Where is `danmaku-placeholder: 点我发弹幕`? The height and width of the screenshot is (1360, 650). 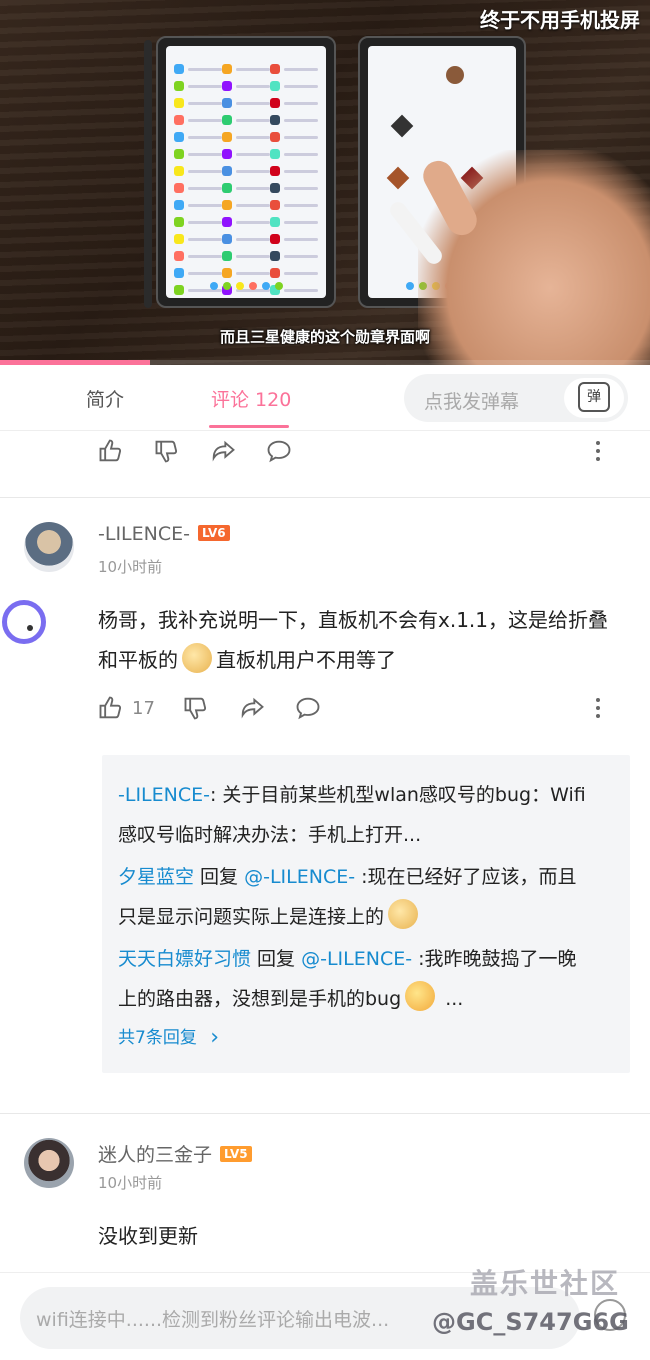
danmaku-placeholder: 点我发弹幕 is located at coordinates (472, 402).